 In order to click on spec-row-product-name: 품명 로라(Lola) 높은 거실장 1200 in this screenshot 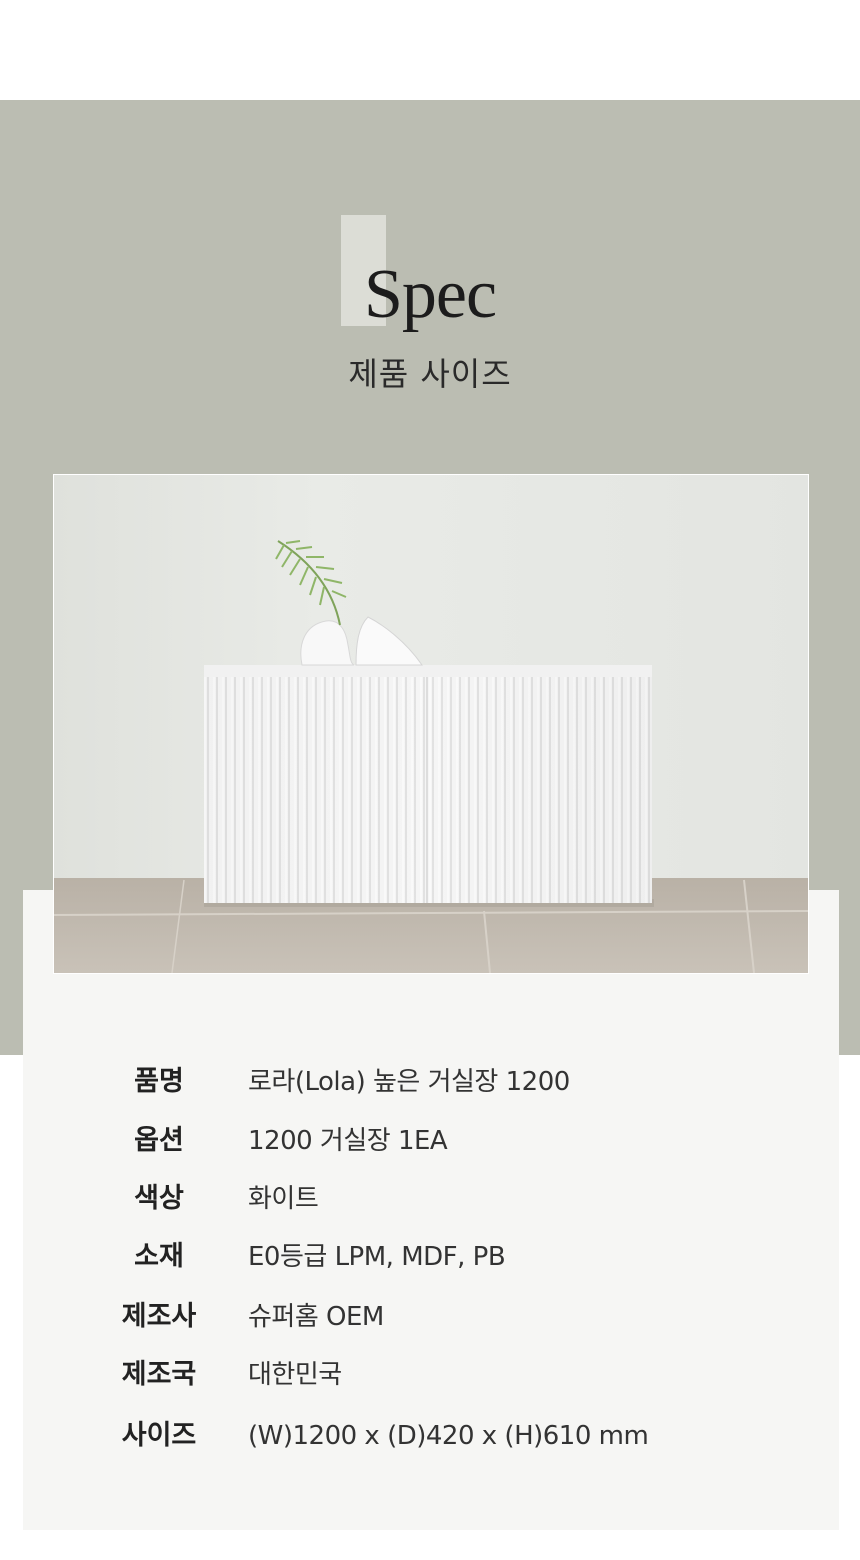, I will do `click(430, 1082)`.